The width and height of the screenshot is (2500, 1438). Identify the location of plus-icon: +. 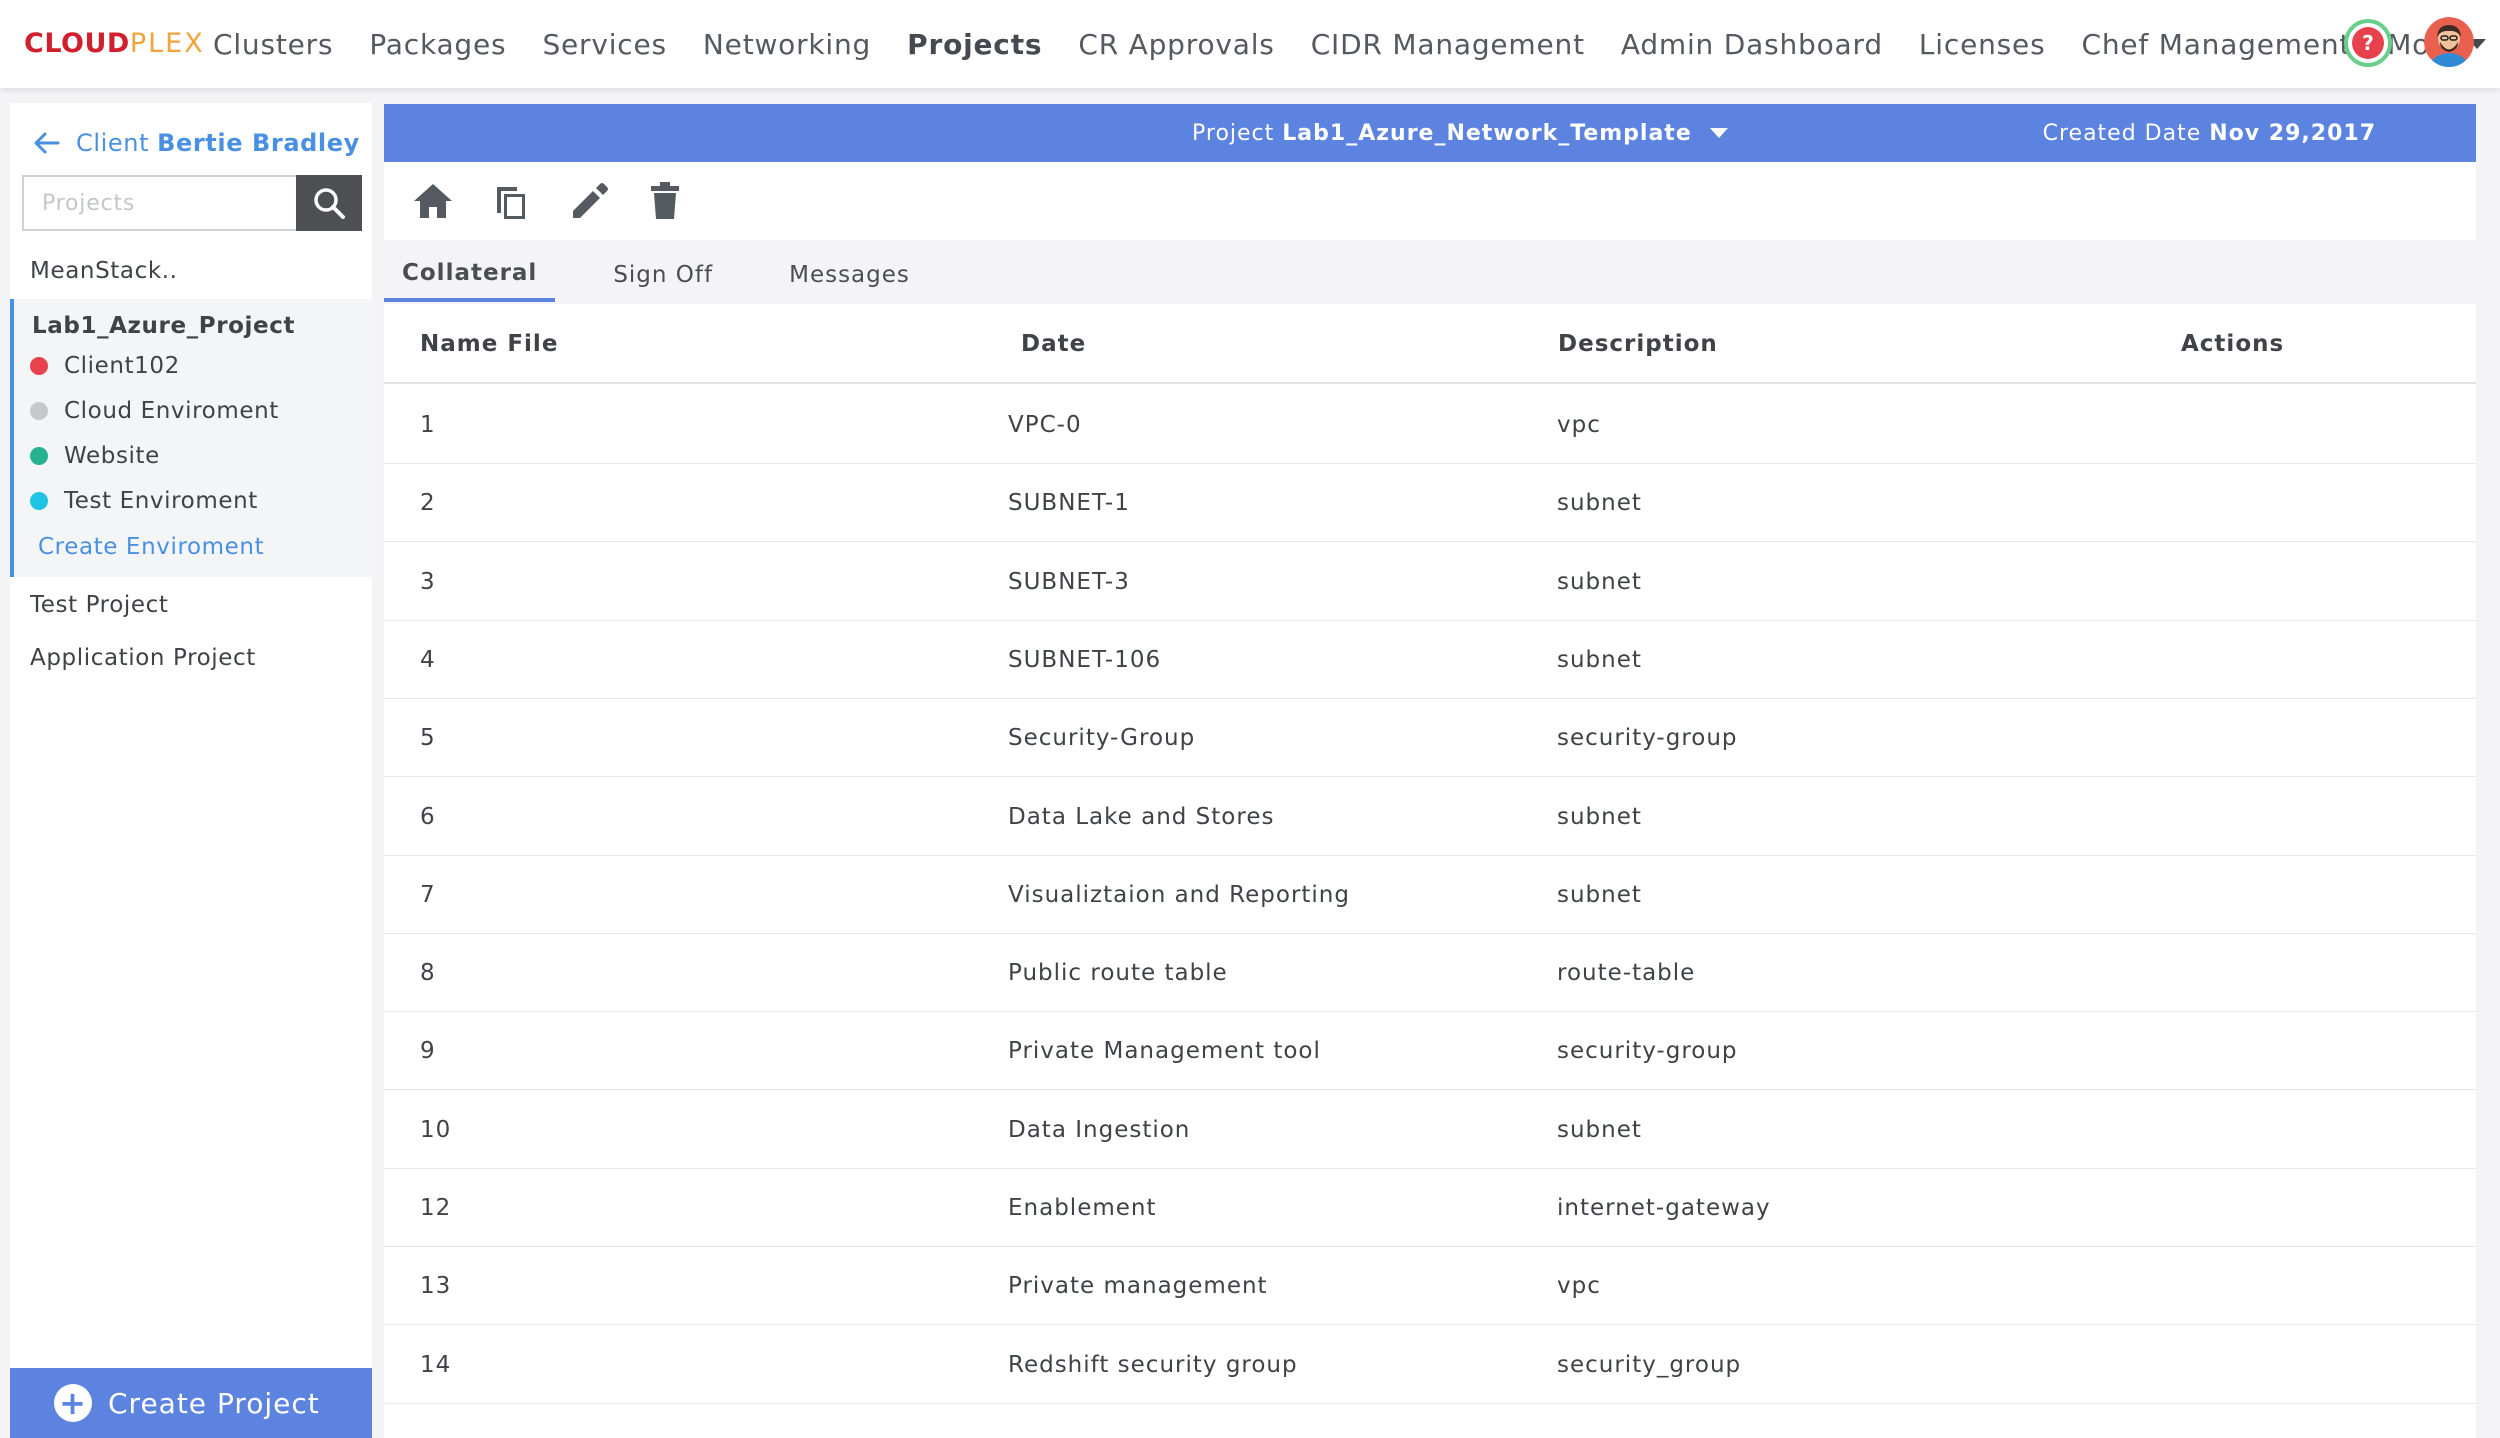
(73, 1403).